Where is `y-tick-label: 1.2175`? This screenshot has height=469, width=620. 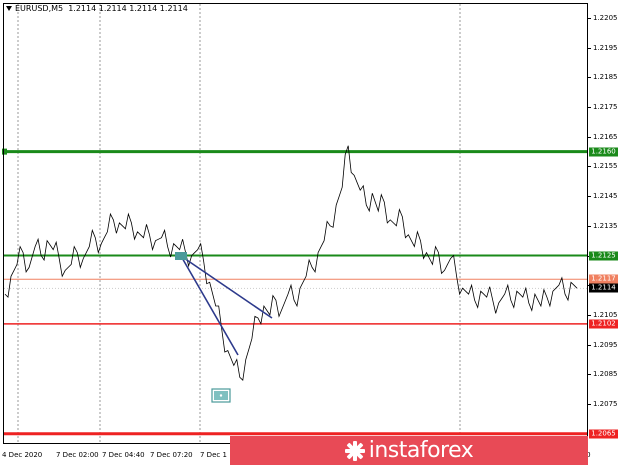 y-tick-label: 1.2175 is located at coordinates (603, 107).